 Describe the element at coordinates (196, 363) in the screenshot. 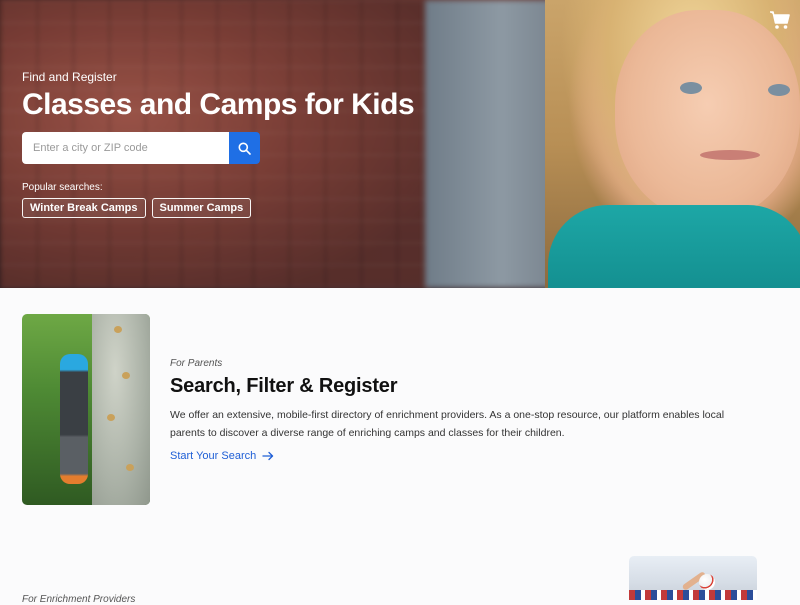

I see `section-eyebrow: For Parents` at that location.